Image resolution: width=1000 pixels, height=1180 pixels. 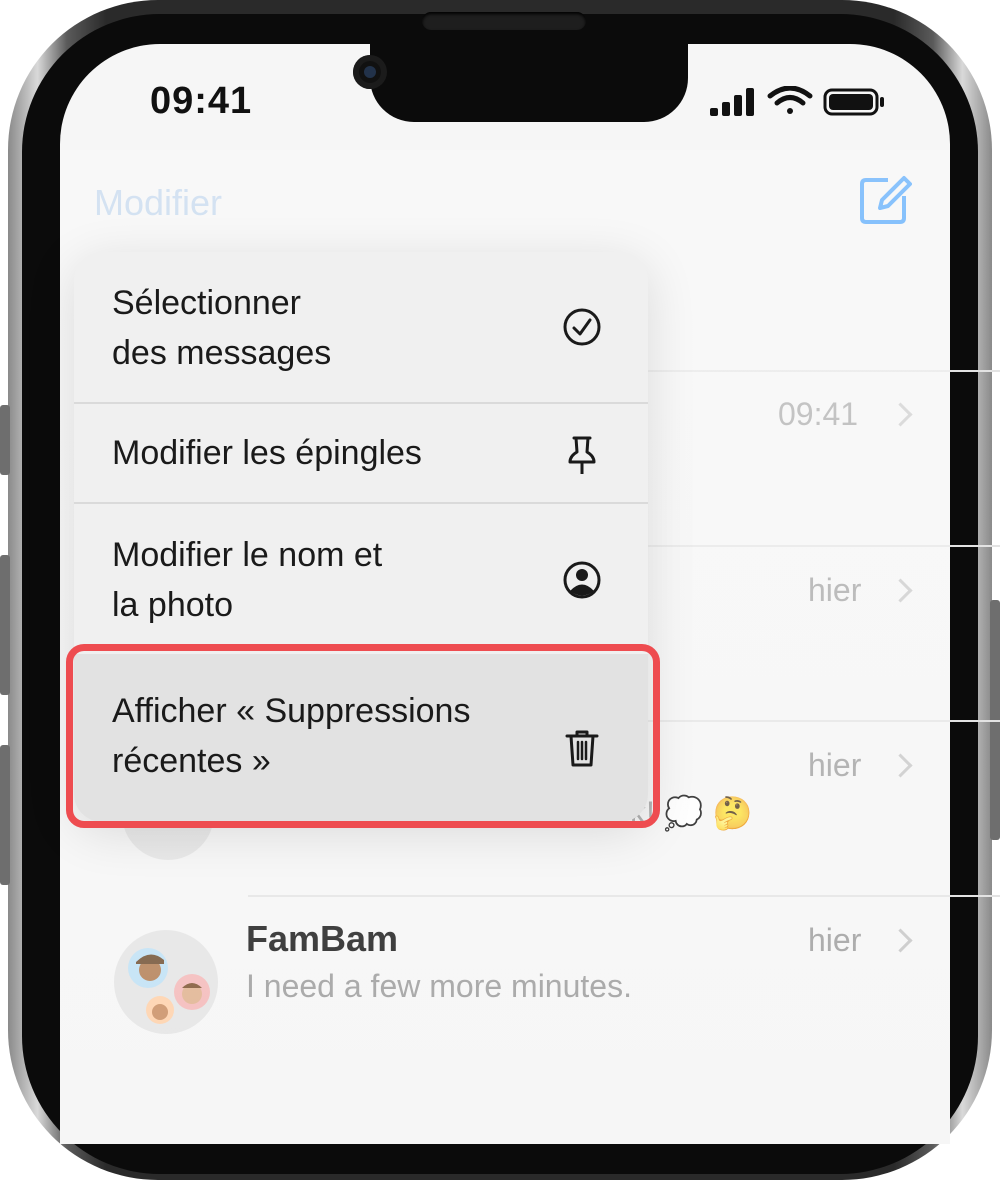 What do you see at coordinates (169, 986) in the screenshot?
I see `memoji-group-icon` at bounding box center [169, 986].